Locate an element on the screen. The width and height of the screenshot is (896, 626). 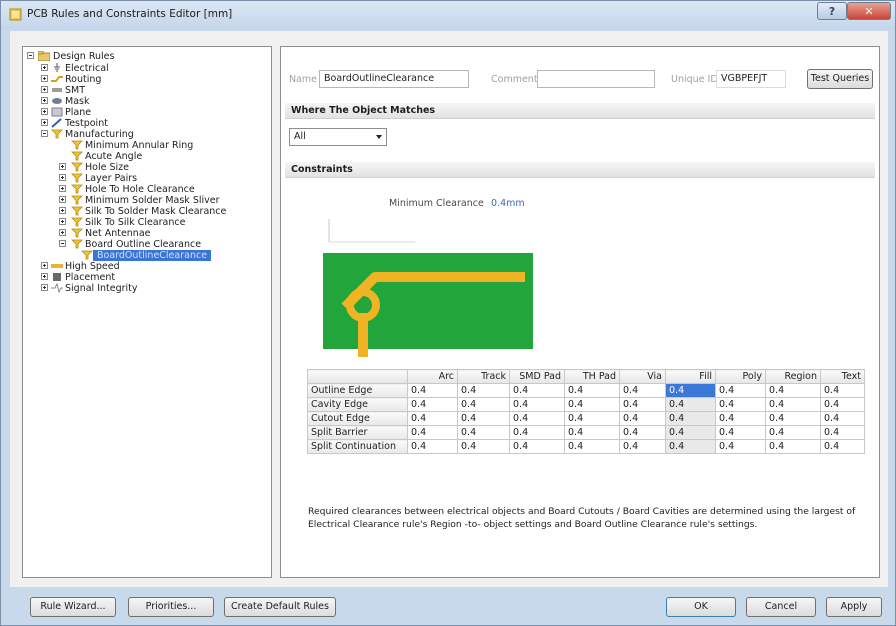
col-header-fill: Fill is located at coordinates (690, 376).